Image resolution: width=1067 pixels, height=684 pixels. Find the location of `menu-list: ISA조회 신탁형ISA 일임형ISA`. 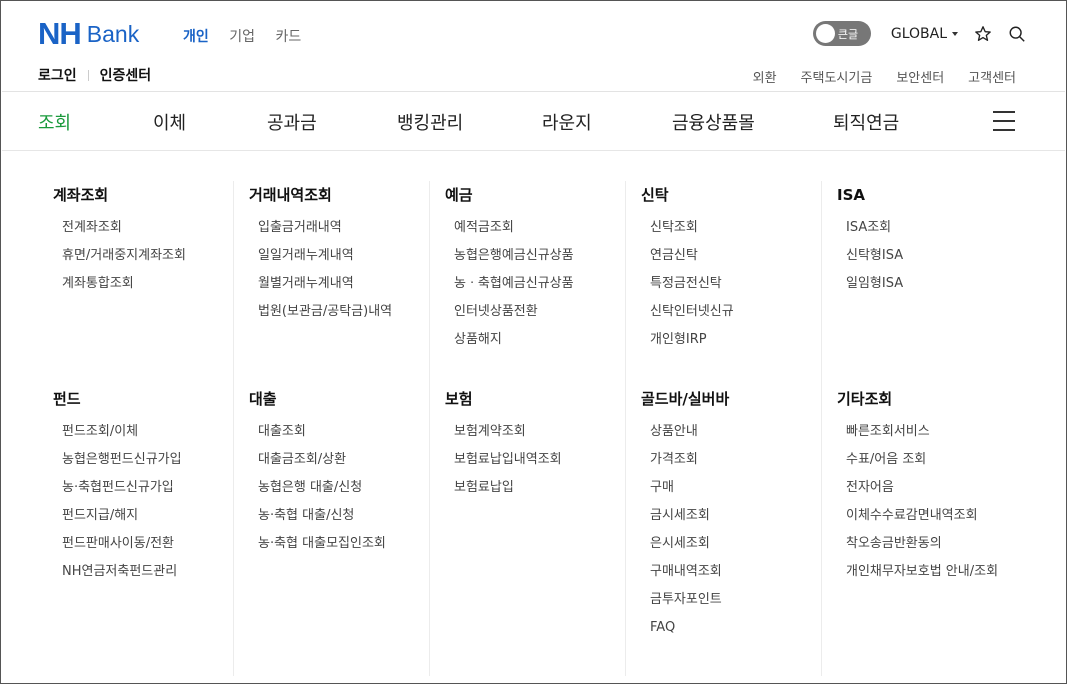

menu-list: ISA조회 신탁형ISA 일임형ISA is located at coordinates (874, 256).